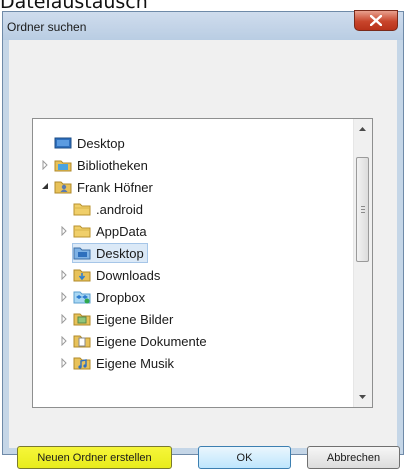  I want to click on tree-item-eigene-bilder: Eigene Bilder, so click(118, 319).